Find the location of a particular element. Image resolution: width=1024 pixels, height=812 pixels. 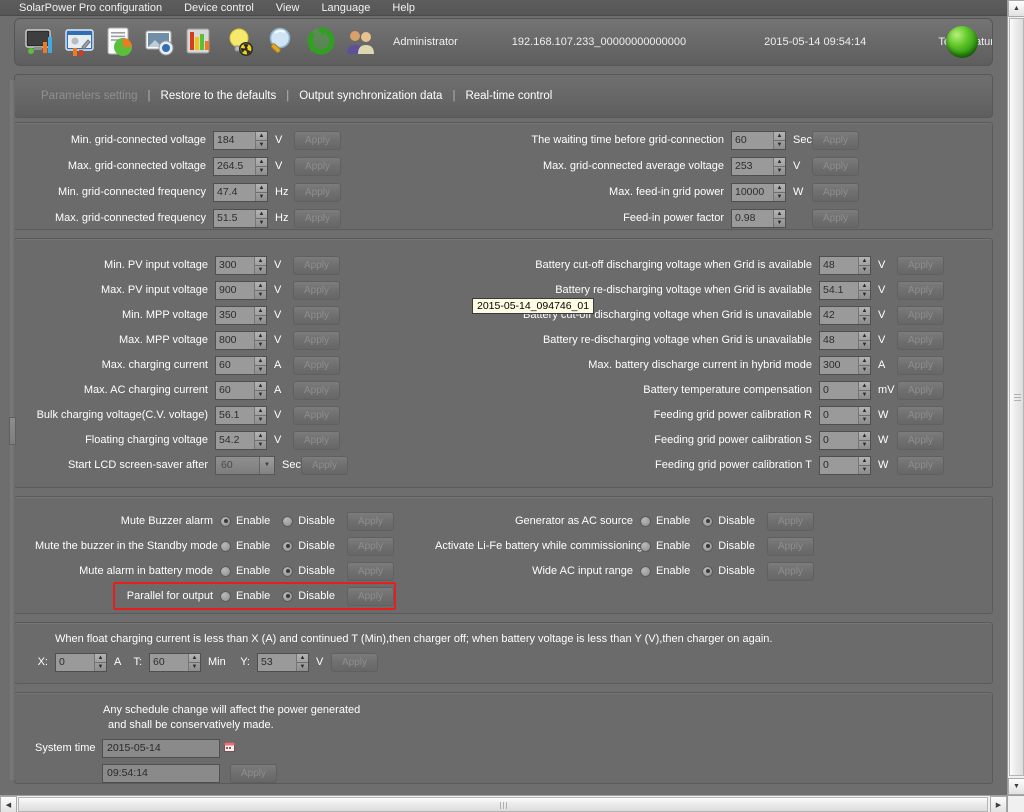

input-float-t-field is located at coordinates (169, 662).